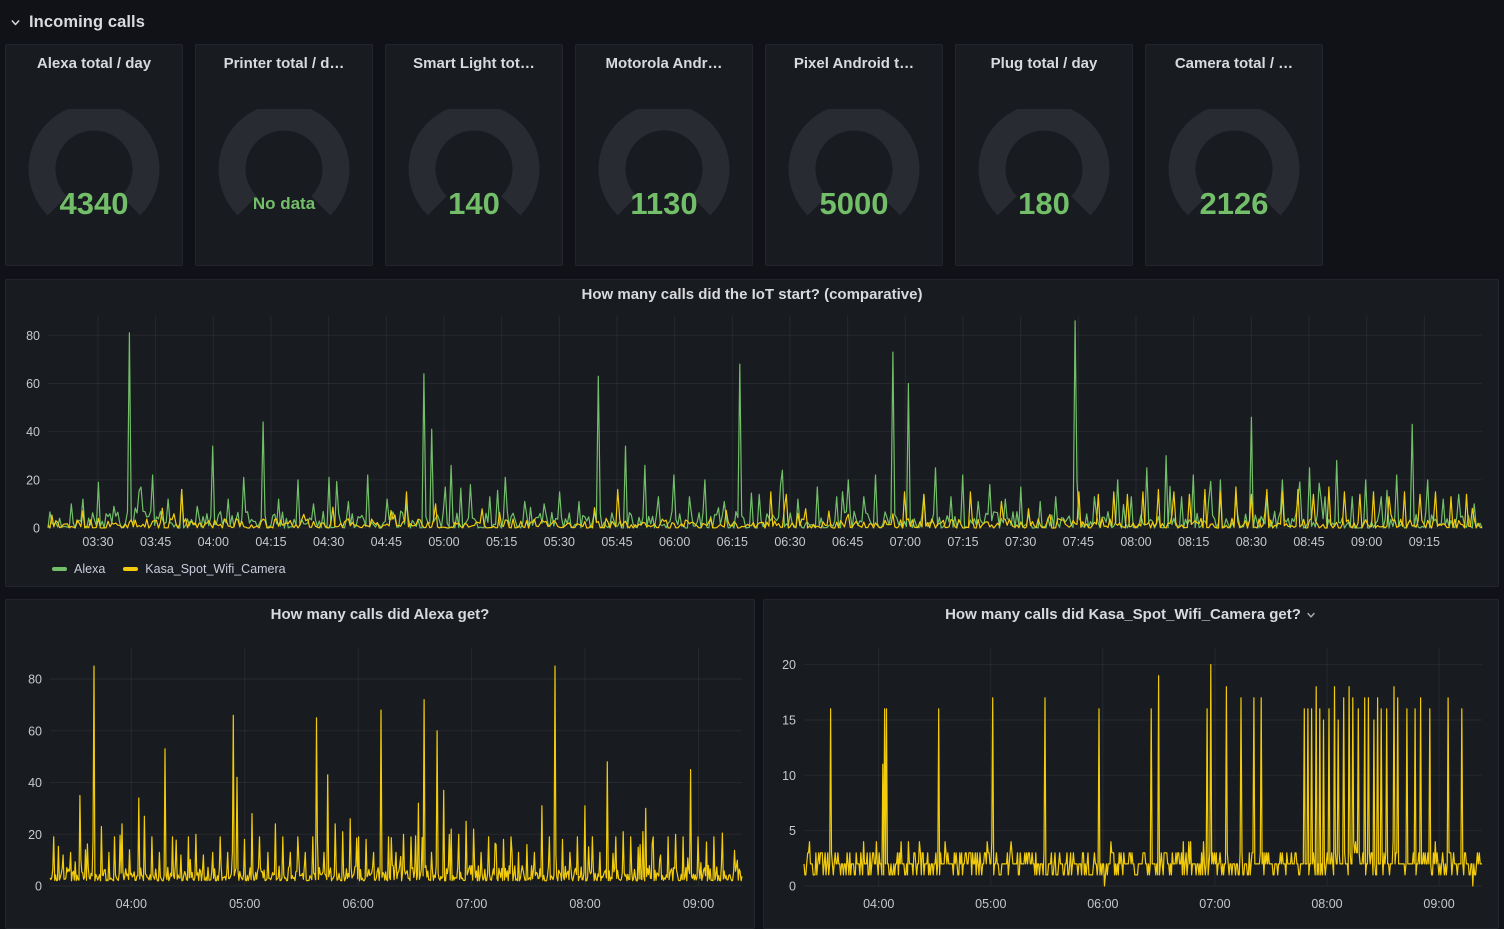  I want to click on legend-item: Alexa, so click(78, 569).